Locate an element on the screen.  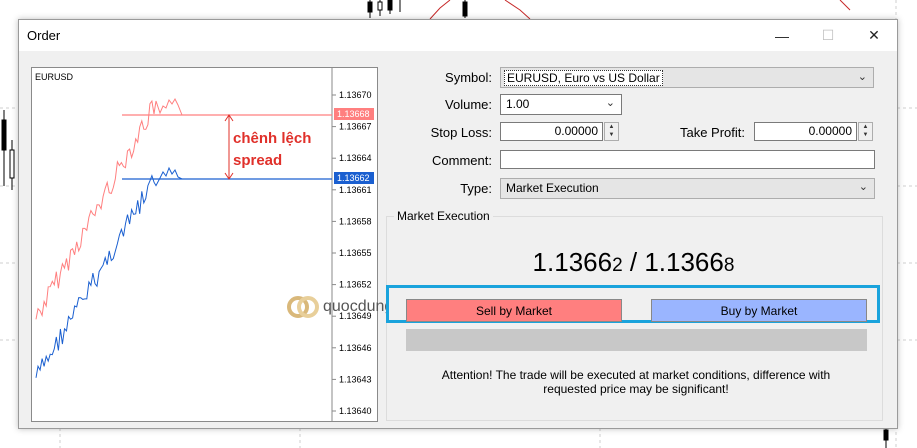
type-select: Market Execution ⌄ is located at coordinates (687, 188).